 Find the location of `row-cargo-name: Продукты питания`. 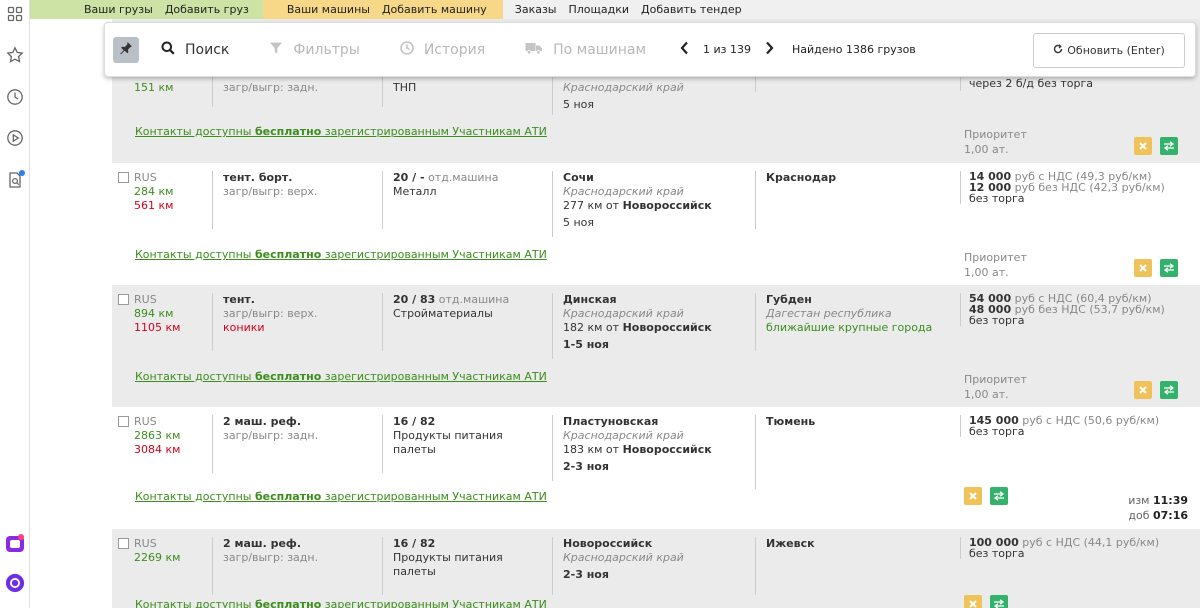

row-cargo-name: Продукты питания is located at coordinates (448, 557).